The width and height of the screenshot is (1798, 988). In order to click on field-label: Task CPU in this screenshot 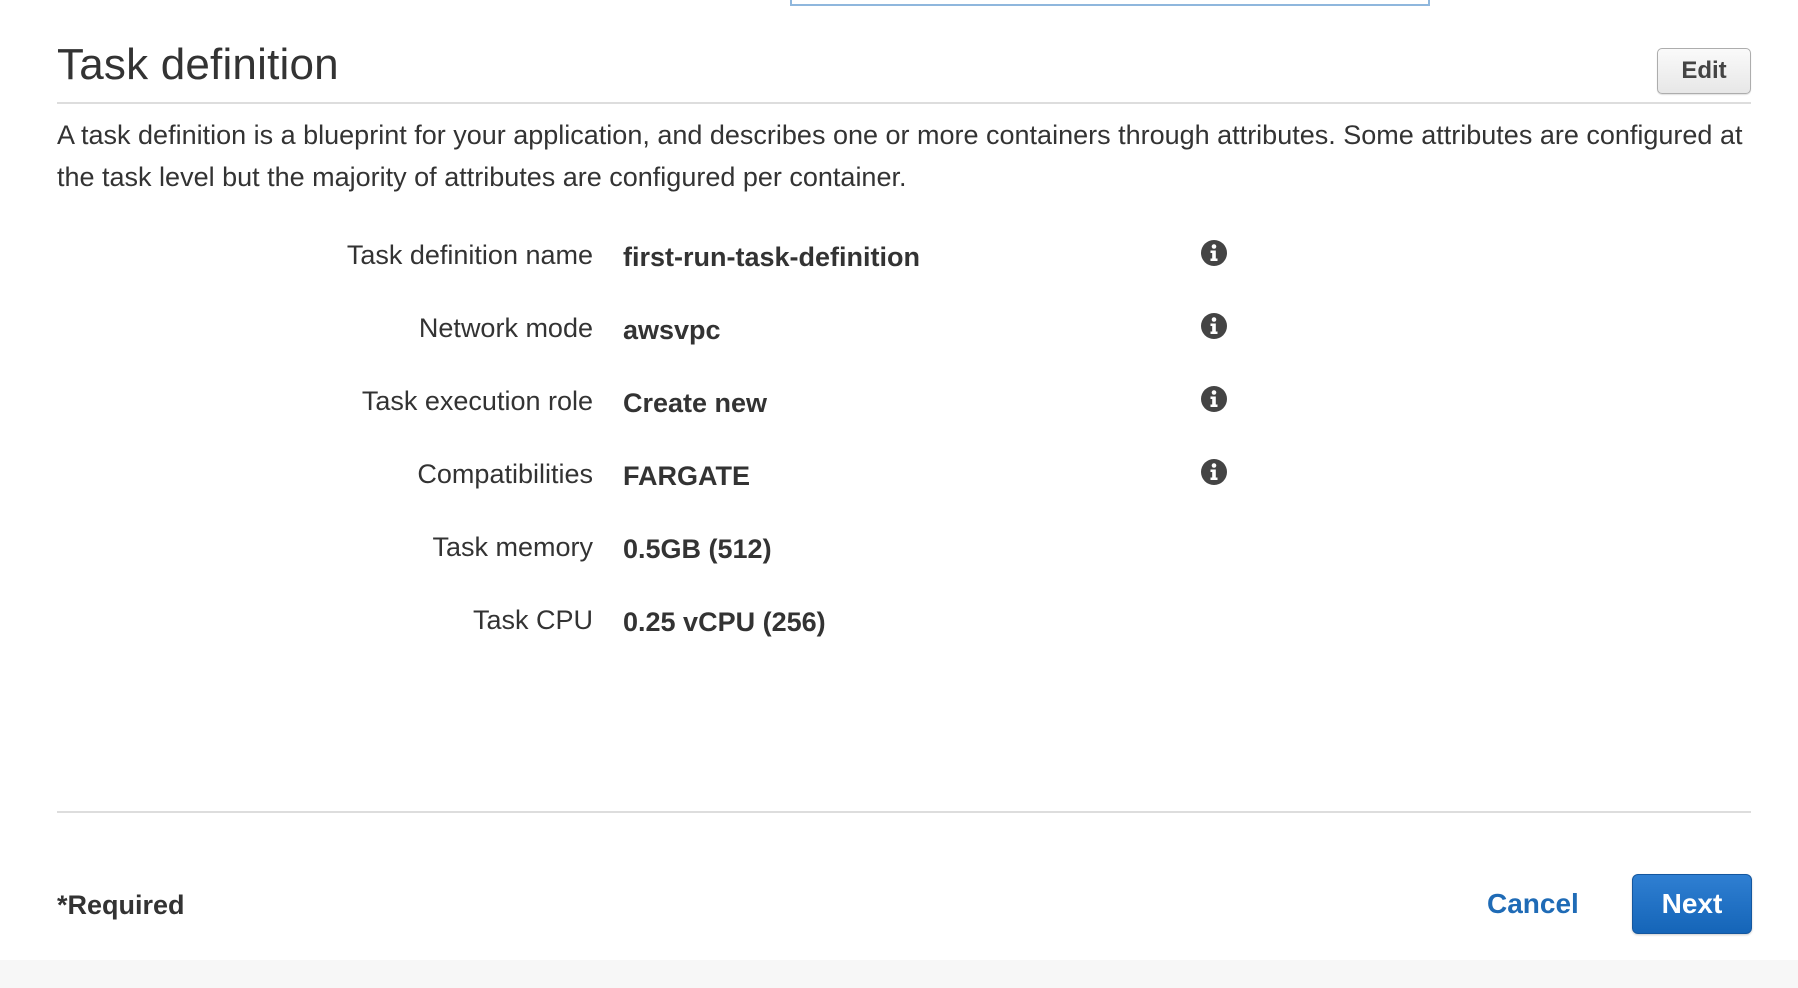, I will do `click(532, 620)`.